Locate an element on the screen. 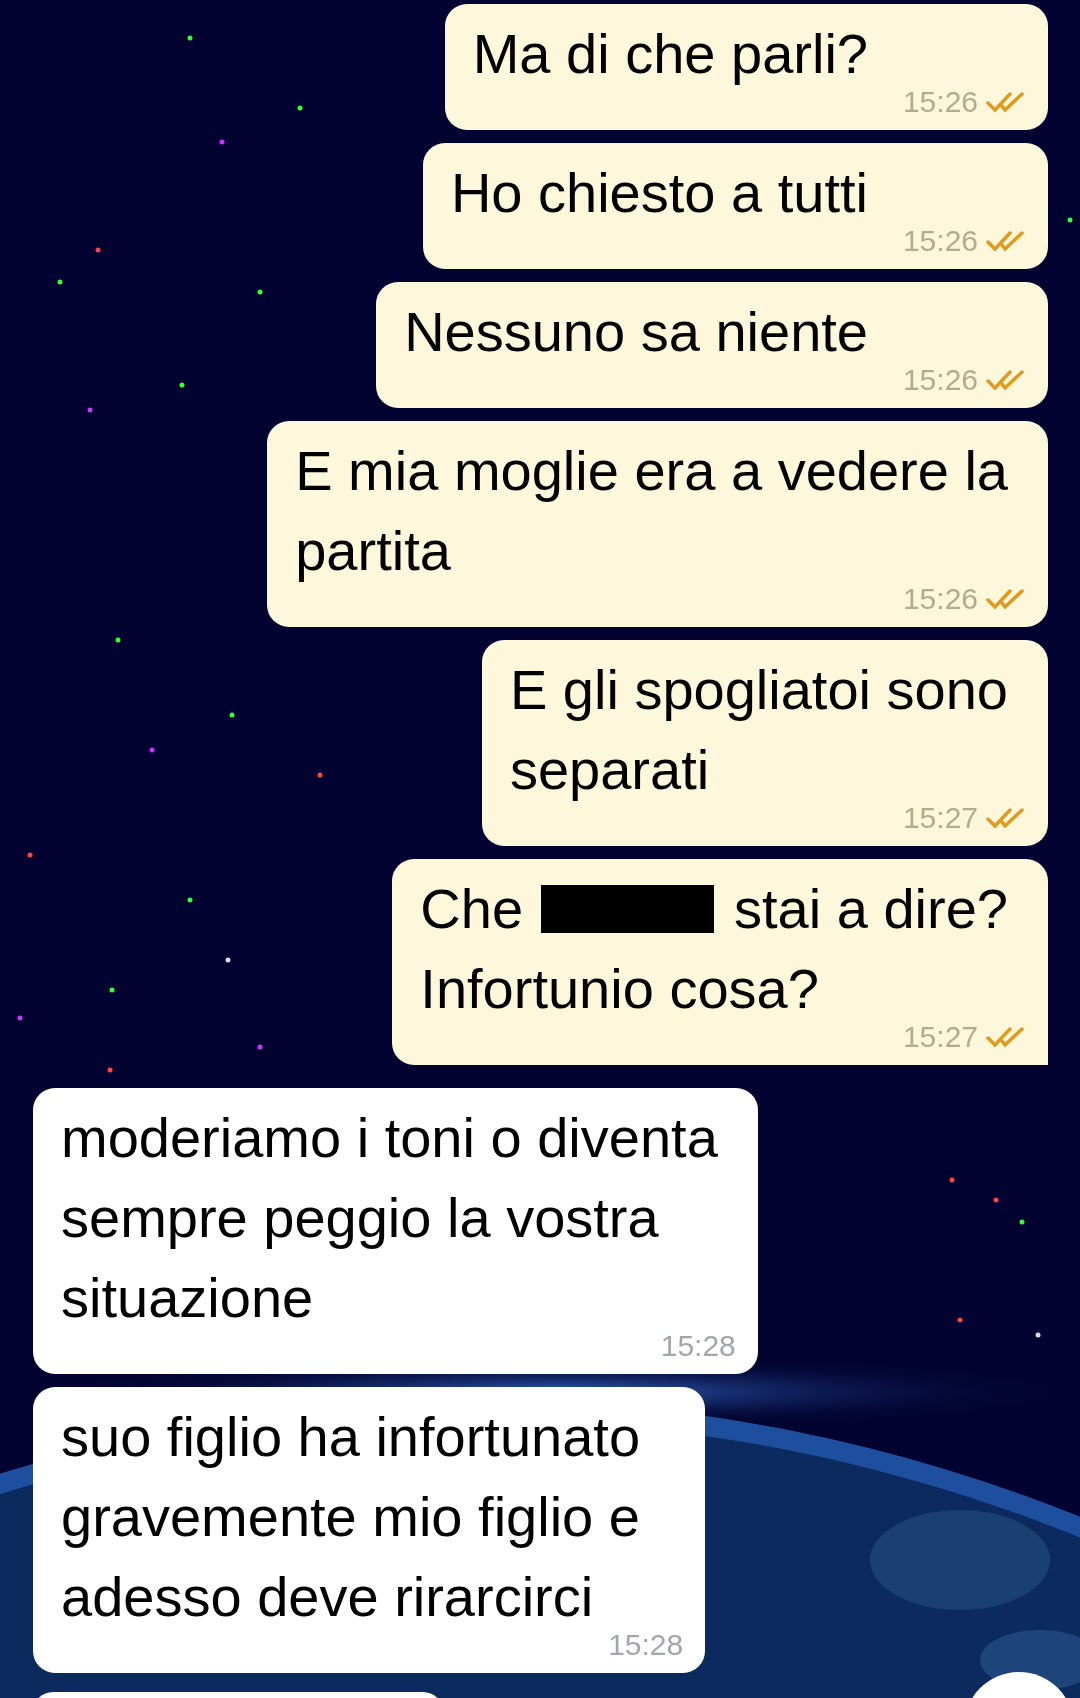 This screenshot has width=1080, height=1698. message-text: partita is located at coordinates (373, 551).